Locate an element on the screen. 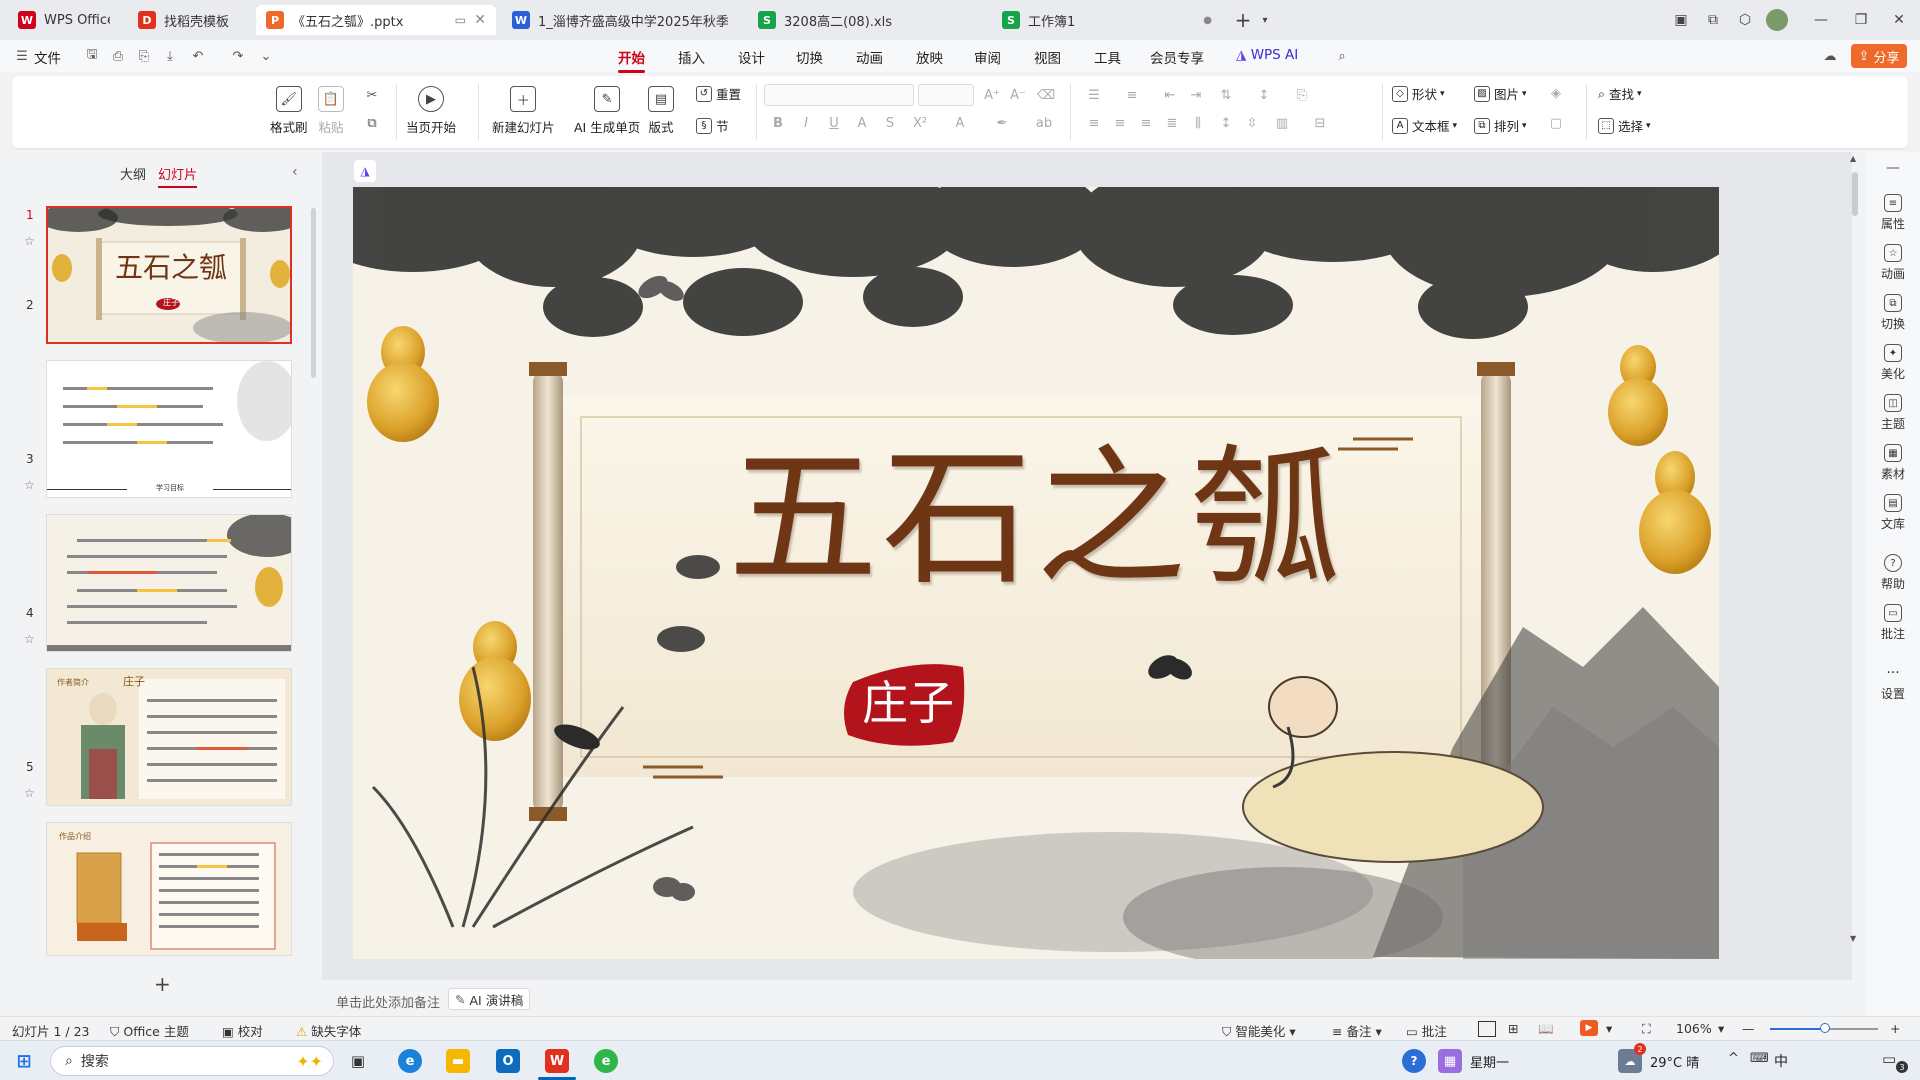  file-explorer-icon: ▬ is located at coordinates (458, 1061).